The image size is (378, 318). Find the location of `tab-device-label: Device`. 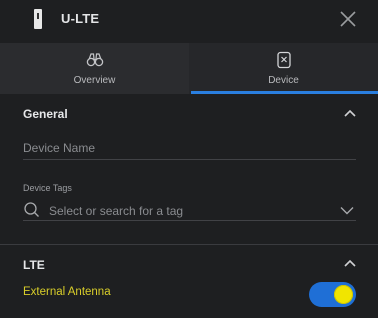

tab-device-label: Device is located at coordinates (283, 80).